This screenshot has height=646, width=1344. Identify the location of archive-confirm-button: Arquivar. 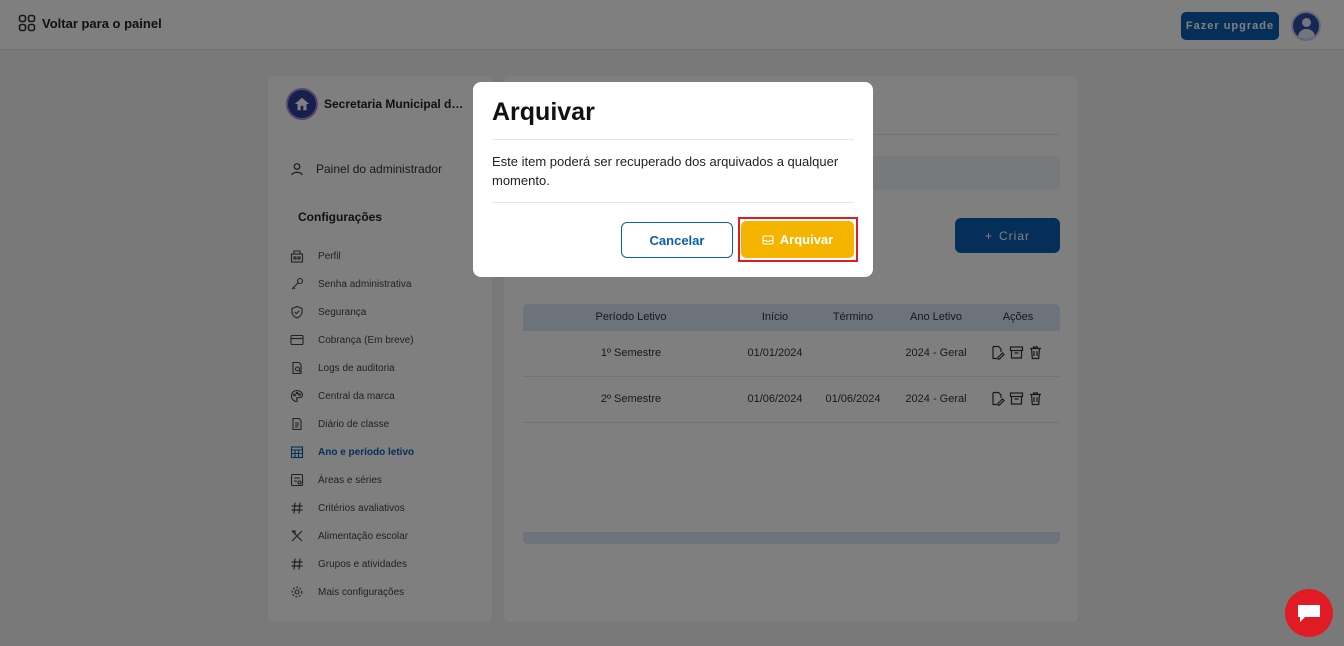
(797, 239).